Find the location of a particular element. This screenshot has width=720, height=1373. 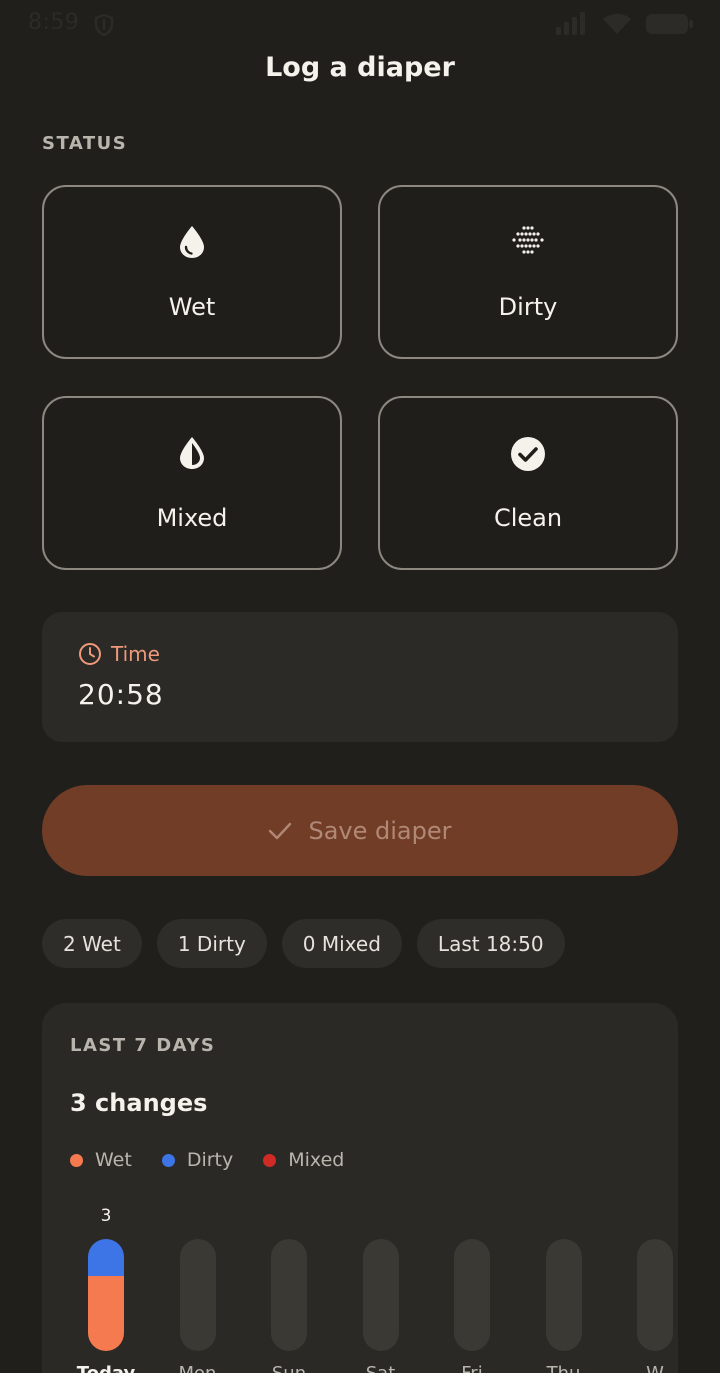

check-icon is located at coordinates (280, 830).